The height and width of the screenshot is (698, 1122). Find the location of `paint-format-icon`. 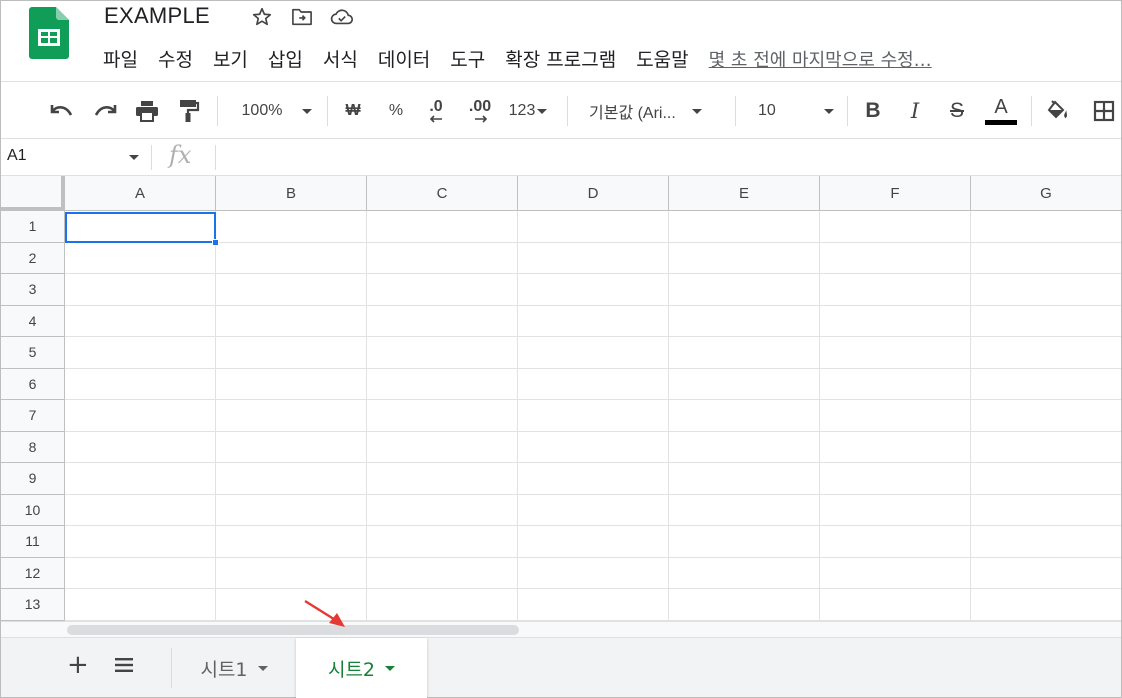

paint-format-icon is located at coordinates (189, 111).